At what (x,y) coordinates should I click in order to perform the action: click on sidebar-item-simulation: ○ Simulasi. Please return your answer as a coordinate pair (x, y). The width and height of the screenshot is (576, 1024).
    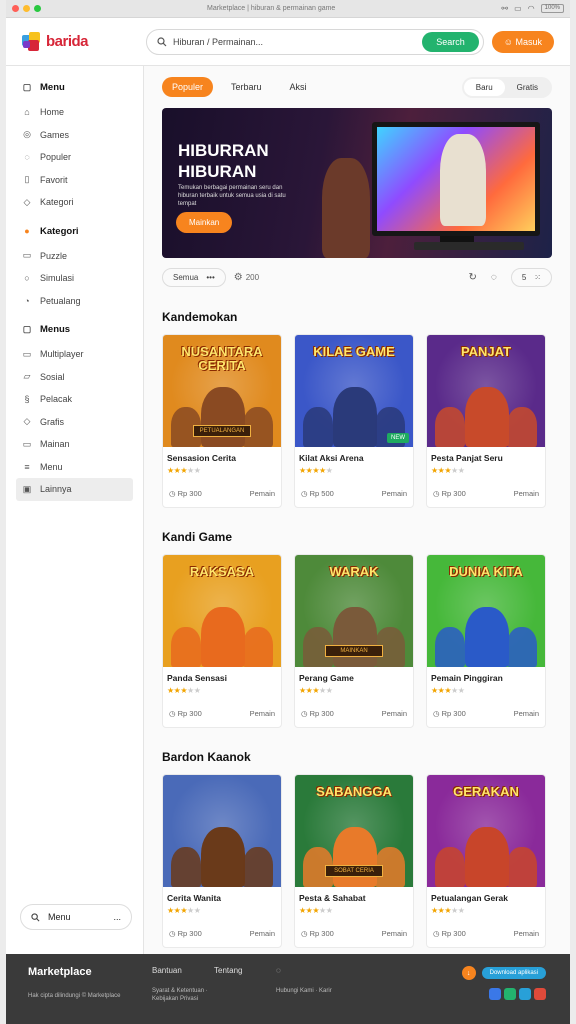
    Looking at the image, I should click on (77, 278).